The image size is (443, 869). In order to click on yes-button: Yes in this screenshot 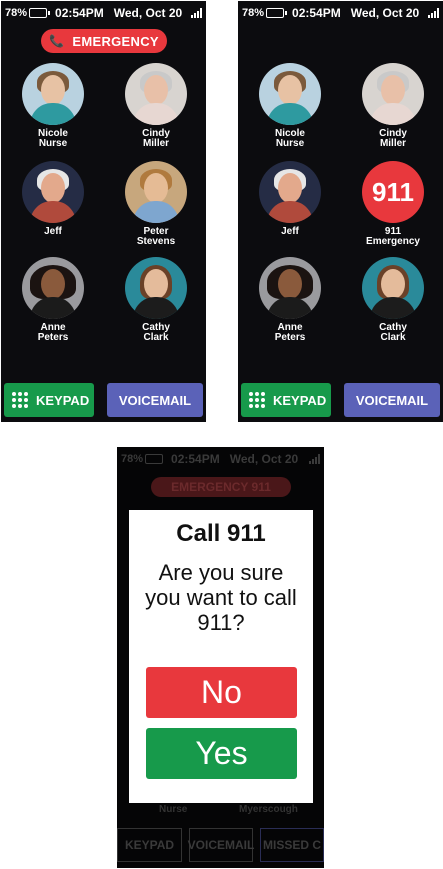, I will do `click(221, 753)`.